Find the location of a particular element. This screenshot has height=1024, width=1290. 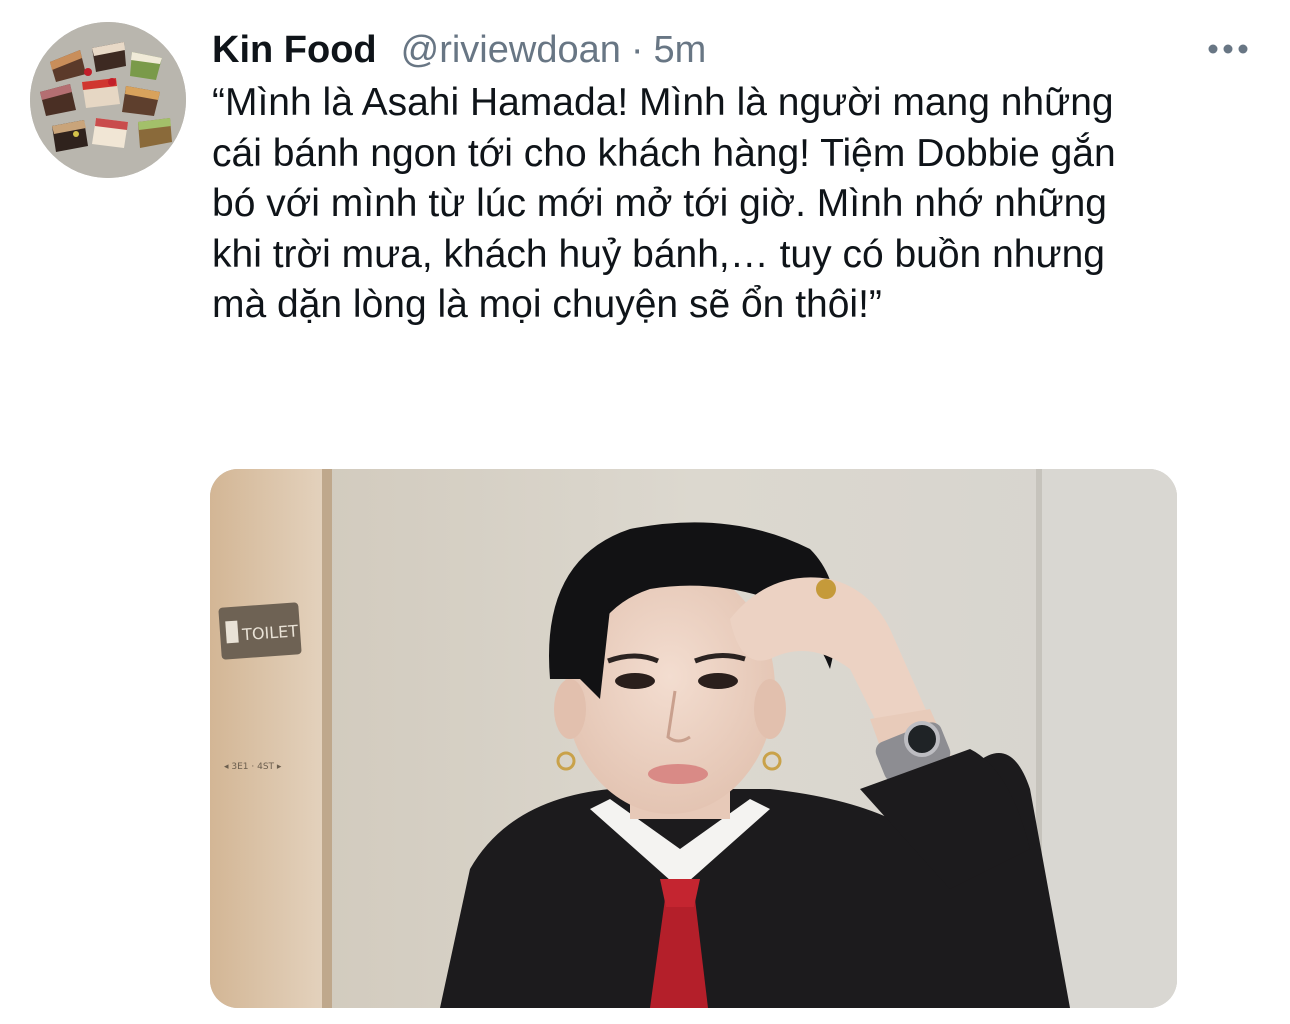

more-options-button is located at coordinates (1228, 49).